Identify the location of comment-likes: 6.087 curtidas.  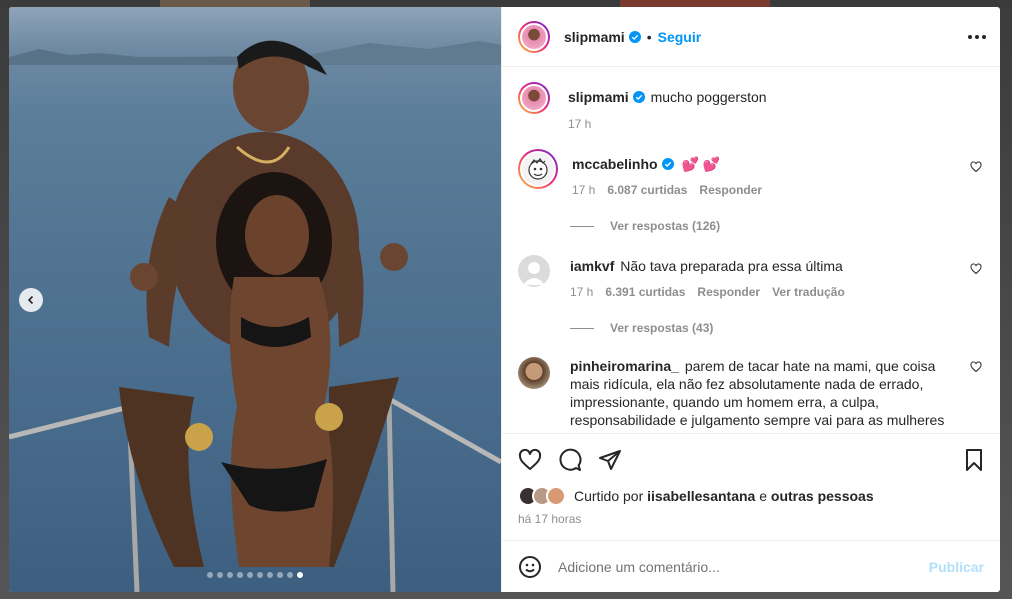
(647, 190).